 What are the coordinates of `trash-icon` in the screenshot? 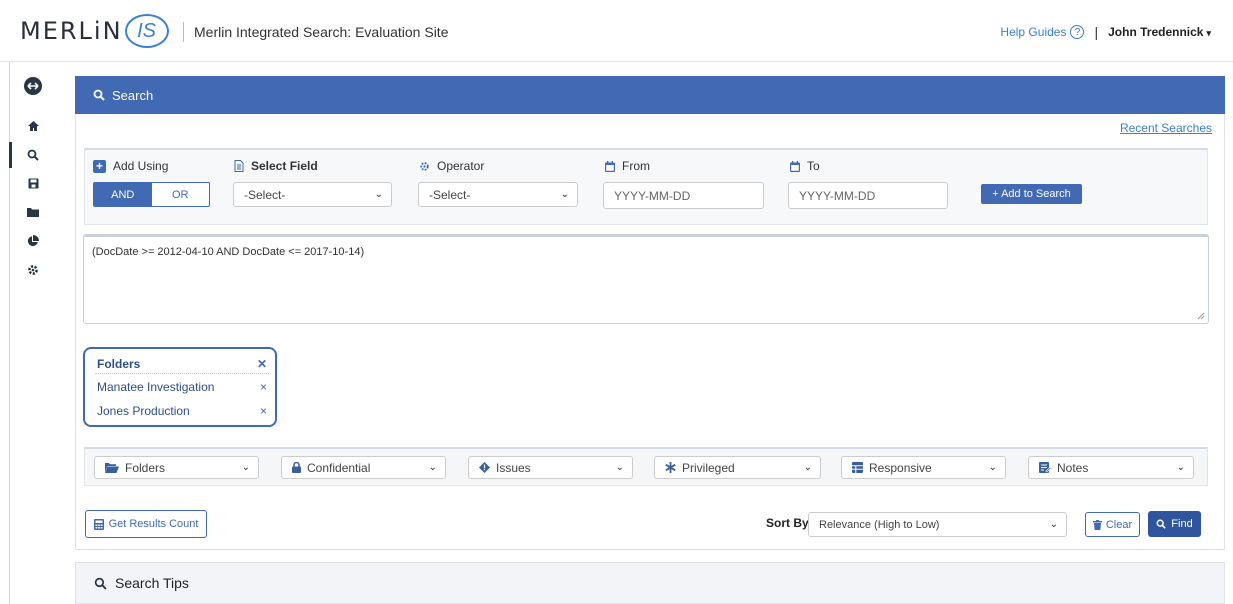 It's located at (1097, 524).